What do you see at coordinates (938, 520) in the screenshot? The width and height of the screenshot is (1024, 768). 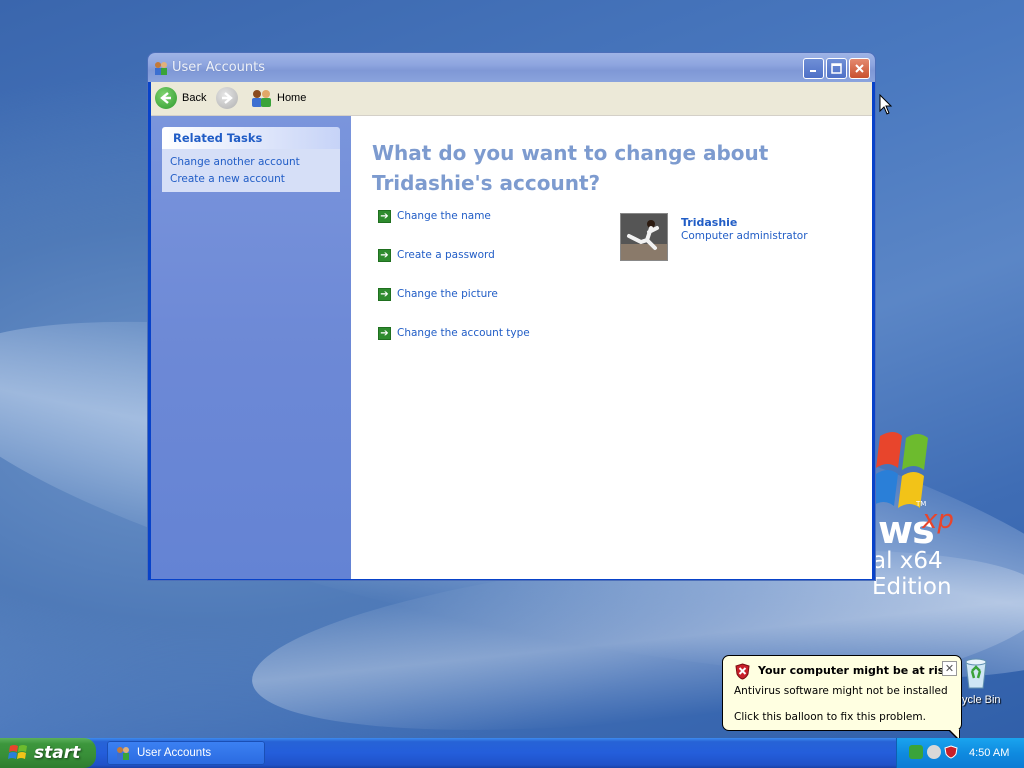 I see `xp-logo-text: xp` at bounding box center [938, 520].